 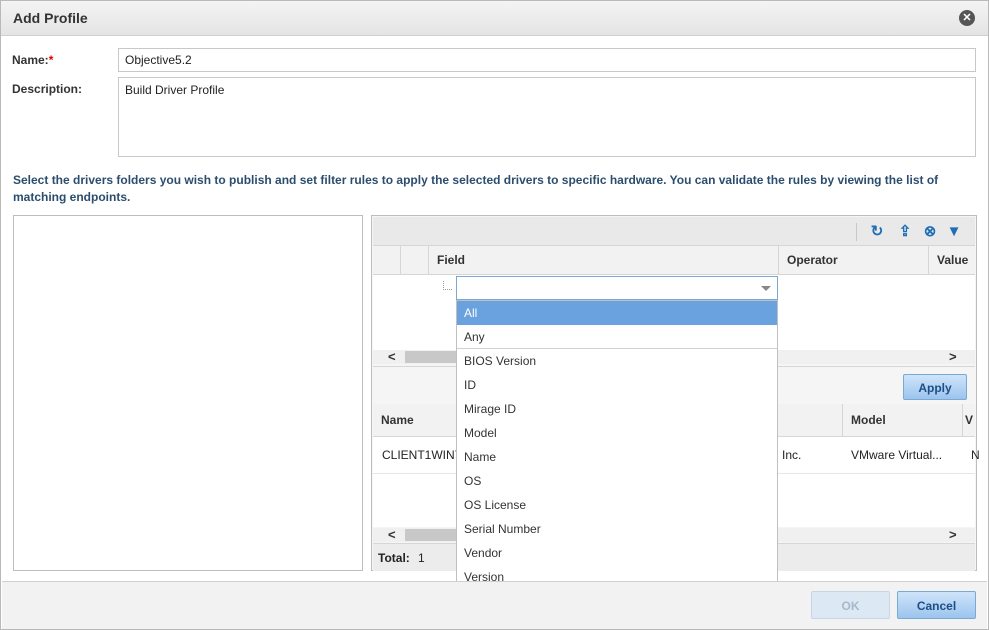 I want to click on option-bios-version: BIOS Version, so click(x=617, y=361).